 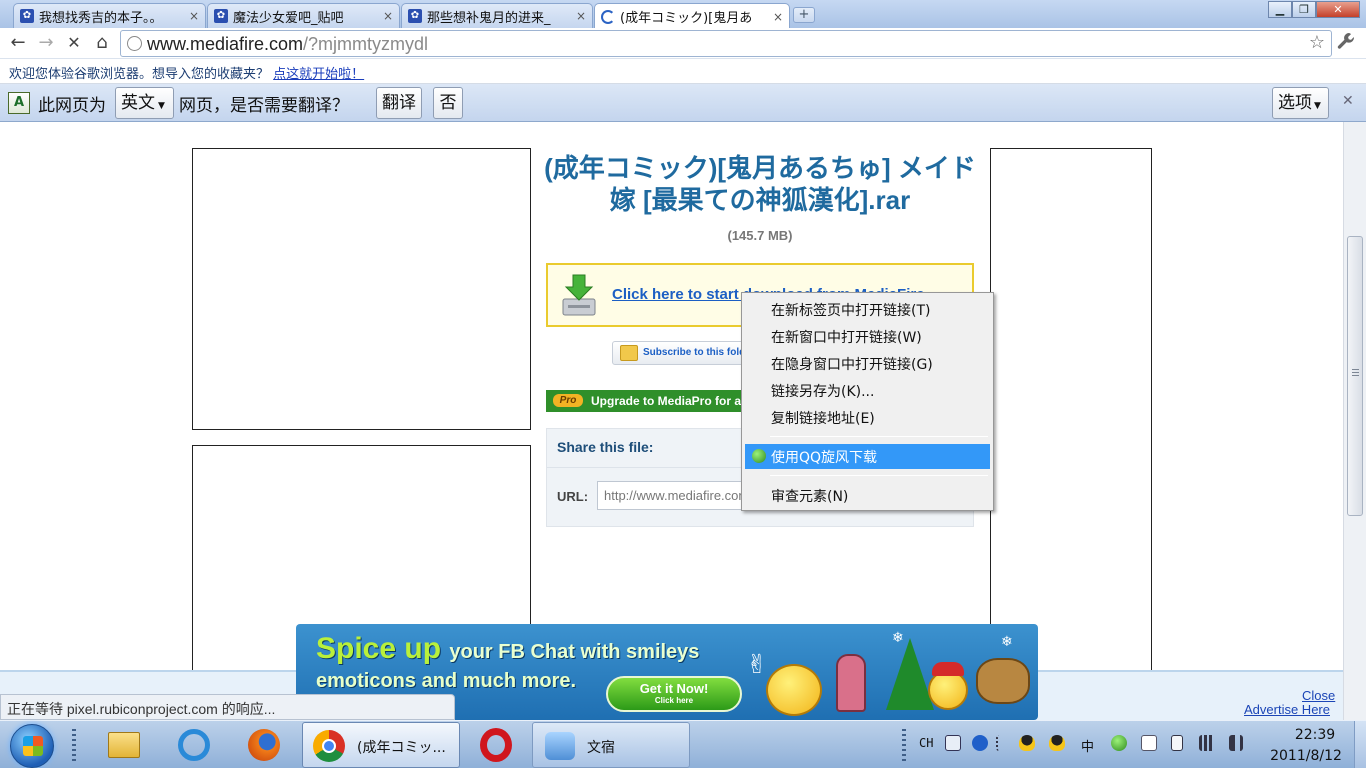 I want to click on close-window-button: ✕, so click(x=1338, y=9).